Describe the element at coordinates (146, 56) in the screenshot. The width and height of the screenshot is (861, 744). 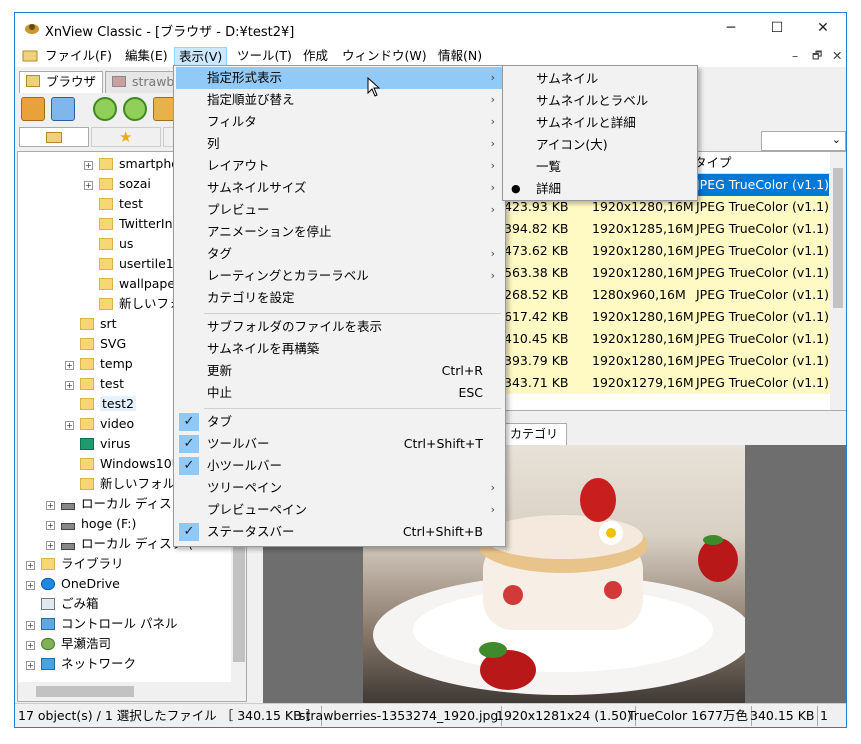
I see `menu-edit: 編集(E)` at that location.